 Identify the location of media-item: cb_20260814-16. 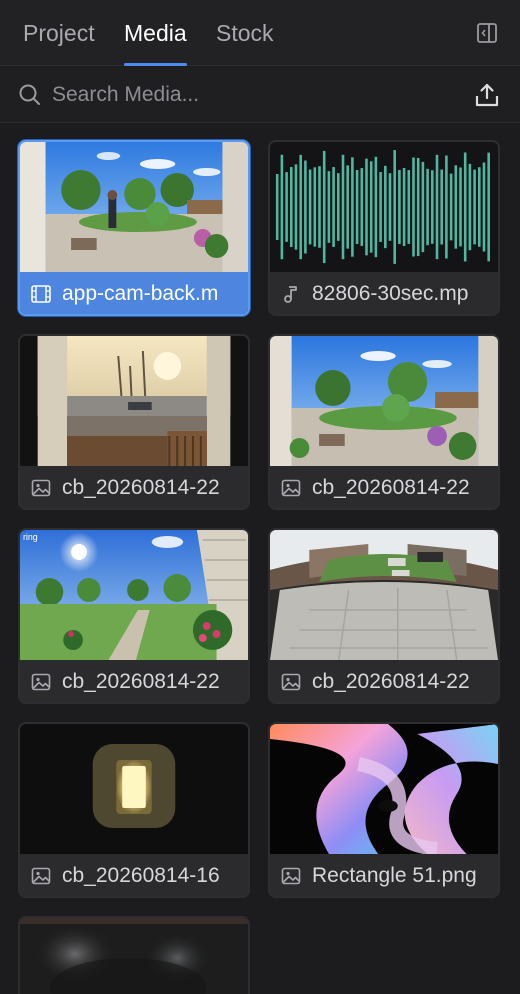
(134, 810).